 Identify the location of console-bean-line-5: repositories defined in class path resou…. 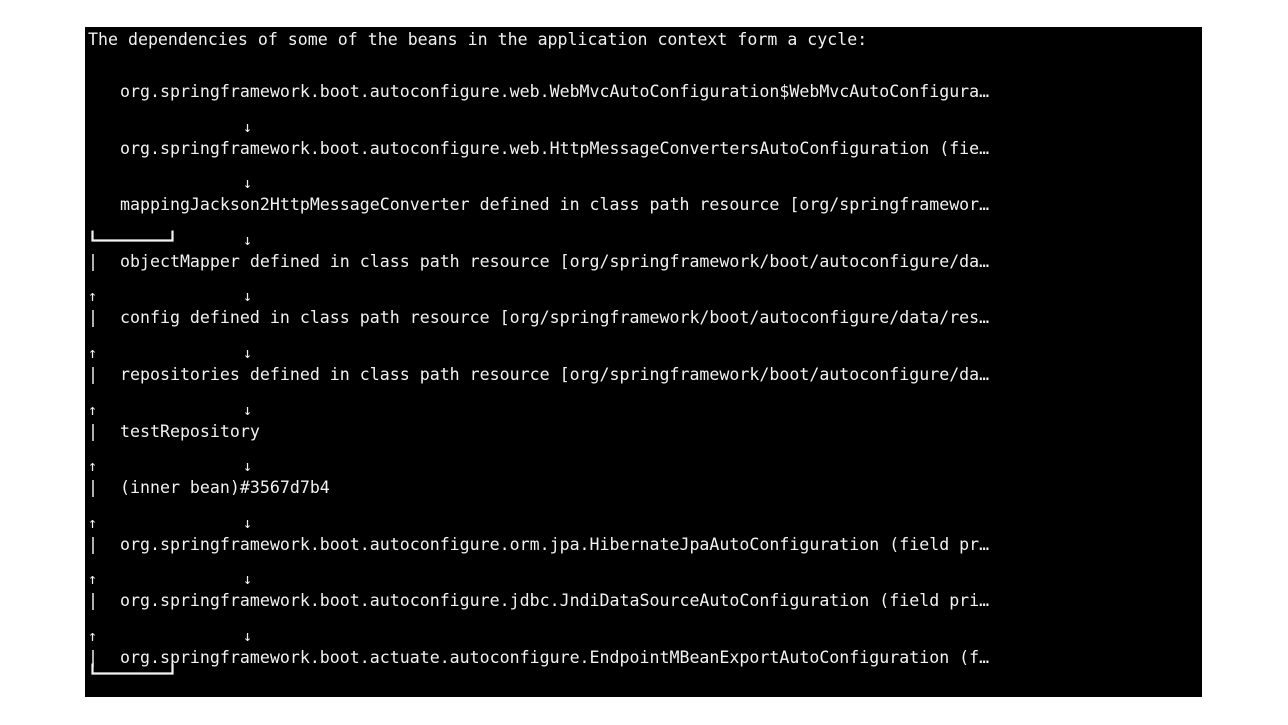
(555, 374).